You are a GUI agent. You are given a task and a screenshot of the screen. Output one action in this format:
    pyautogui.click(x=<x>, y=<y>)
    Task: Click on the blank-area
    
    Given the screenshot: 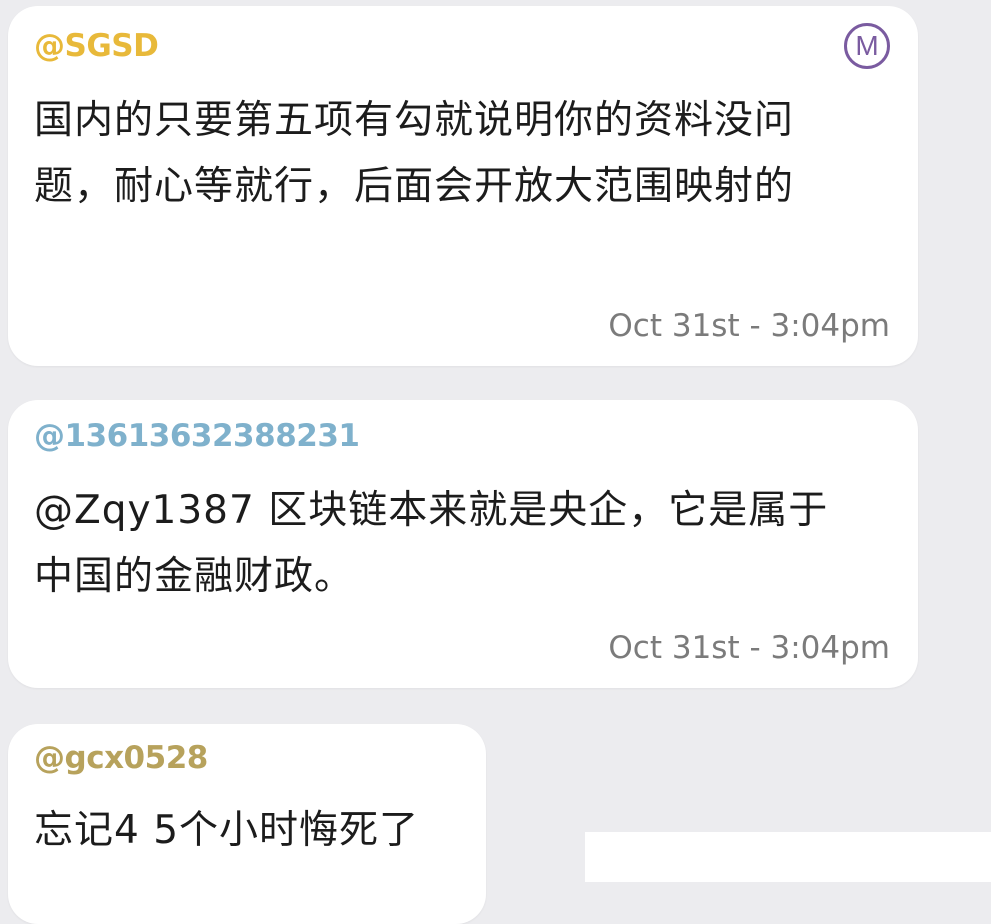 What is the action you would take?
    pyautogui.click(x=788, y=857)
    